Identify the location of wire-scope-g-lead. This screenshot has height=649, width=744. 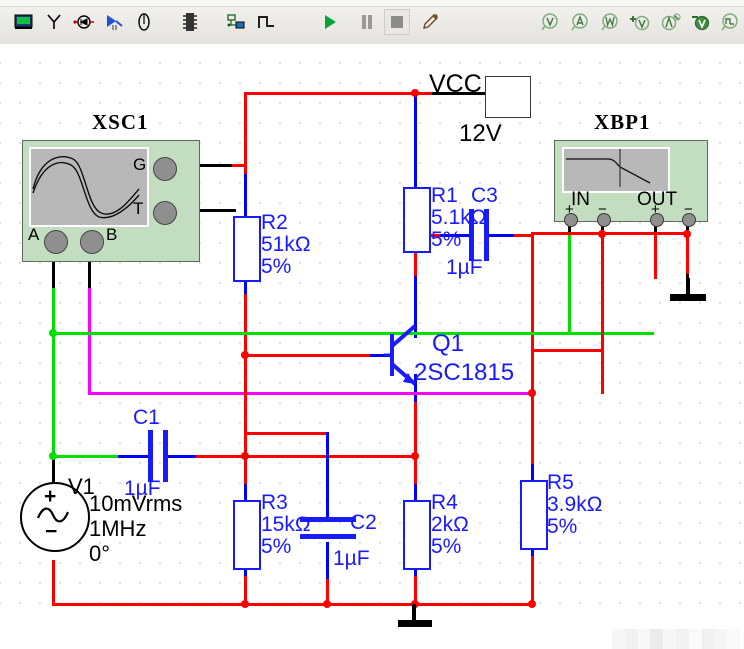
(216, 165).